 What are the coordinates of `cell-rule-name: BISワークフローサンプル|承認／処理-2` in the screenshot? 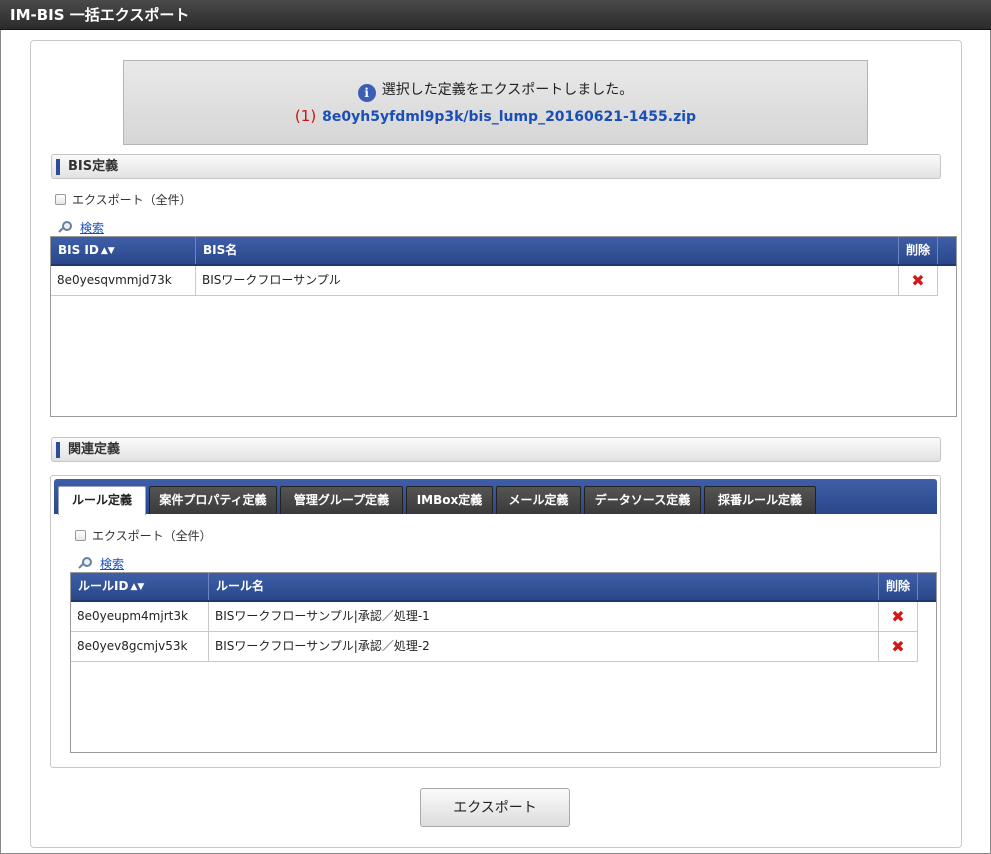 It's located at (544, 646).